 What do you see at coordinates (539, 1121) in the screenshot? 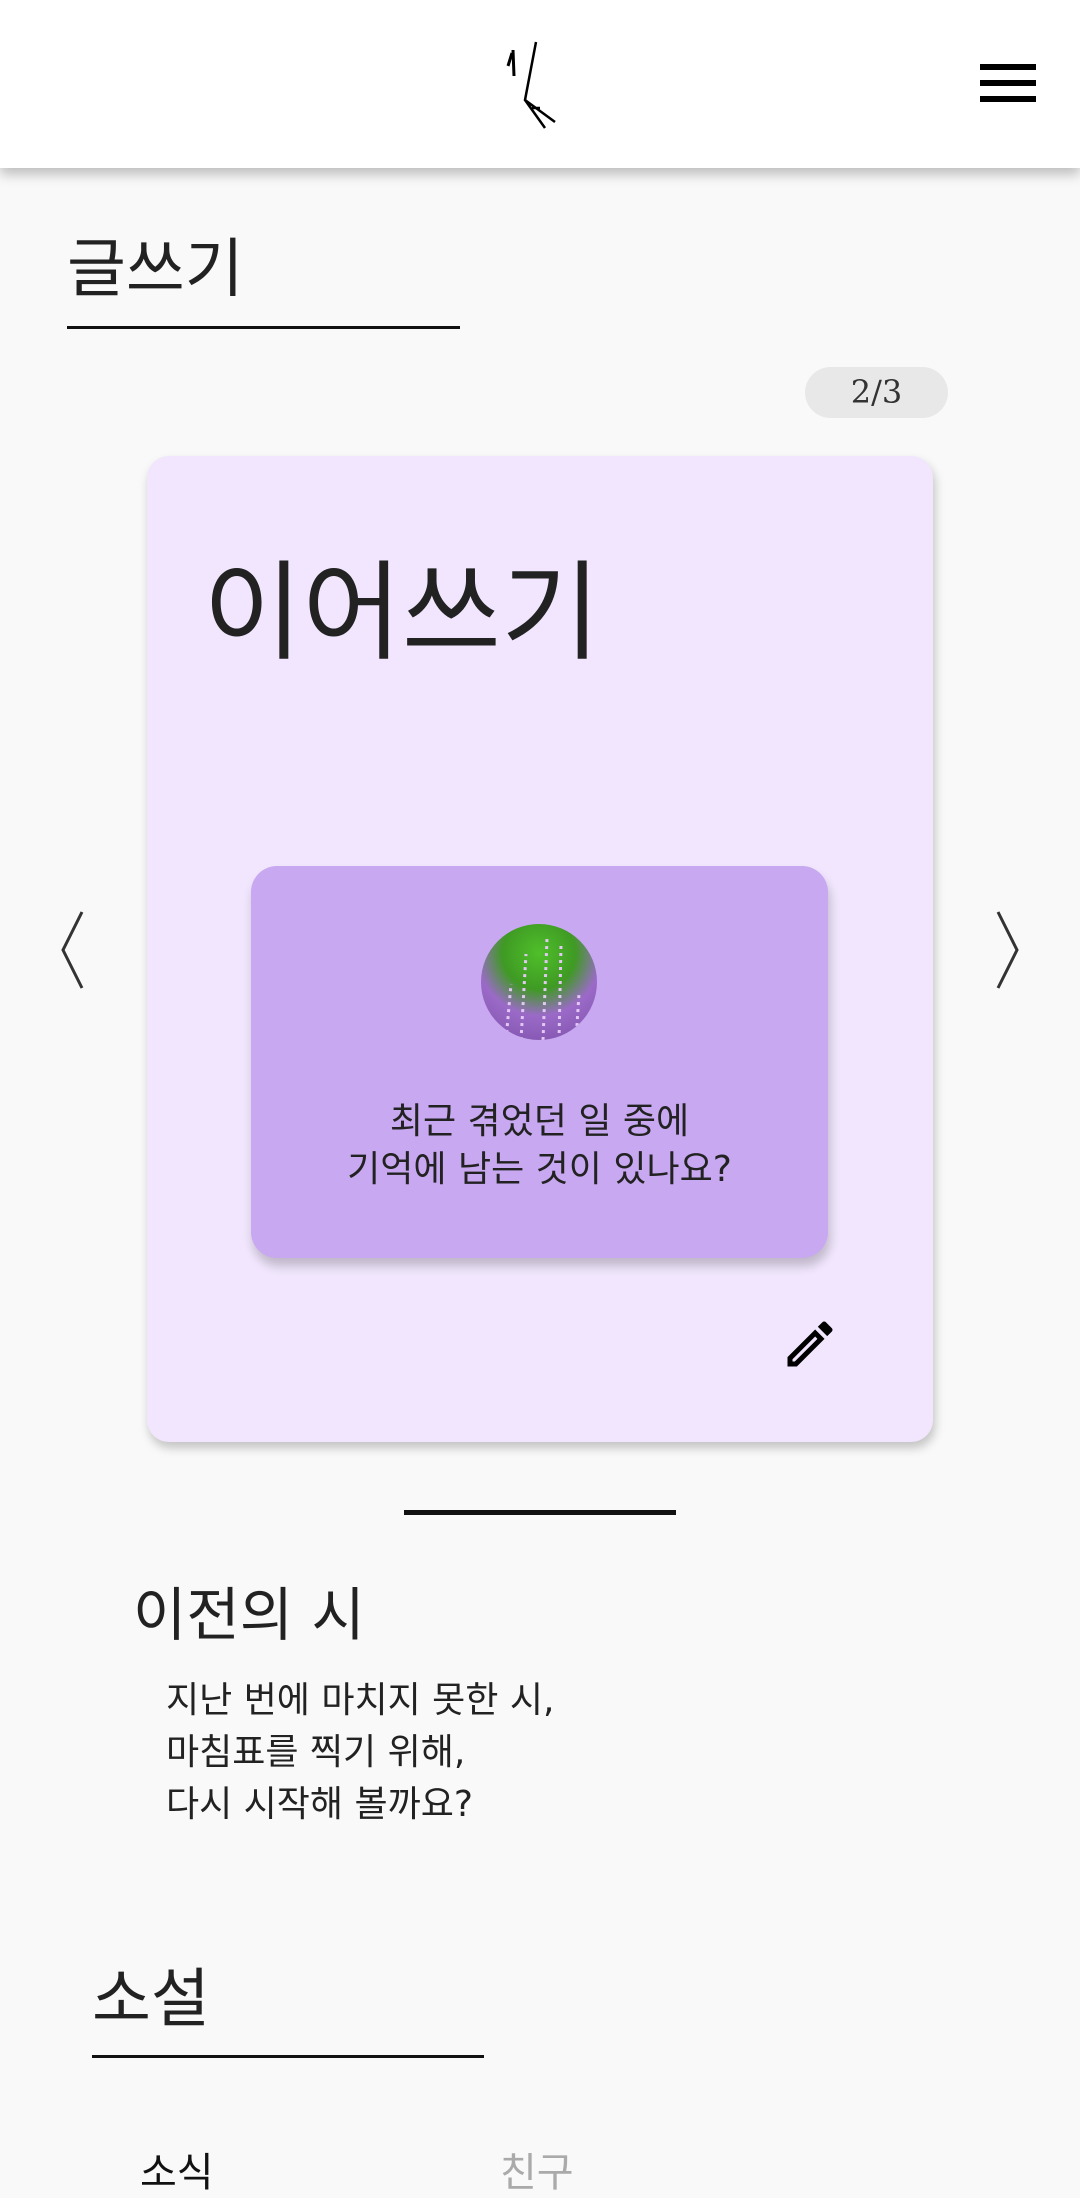
I see `prompt-line-1: 최근 겪었던 일 중에` at bounding box center [539, 1121].